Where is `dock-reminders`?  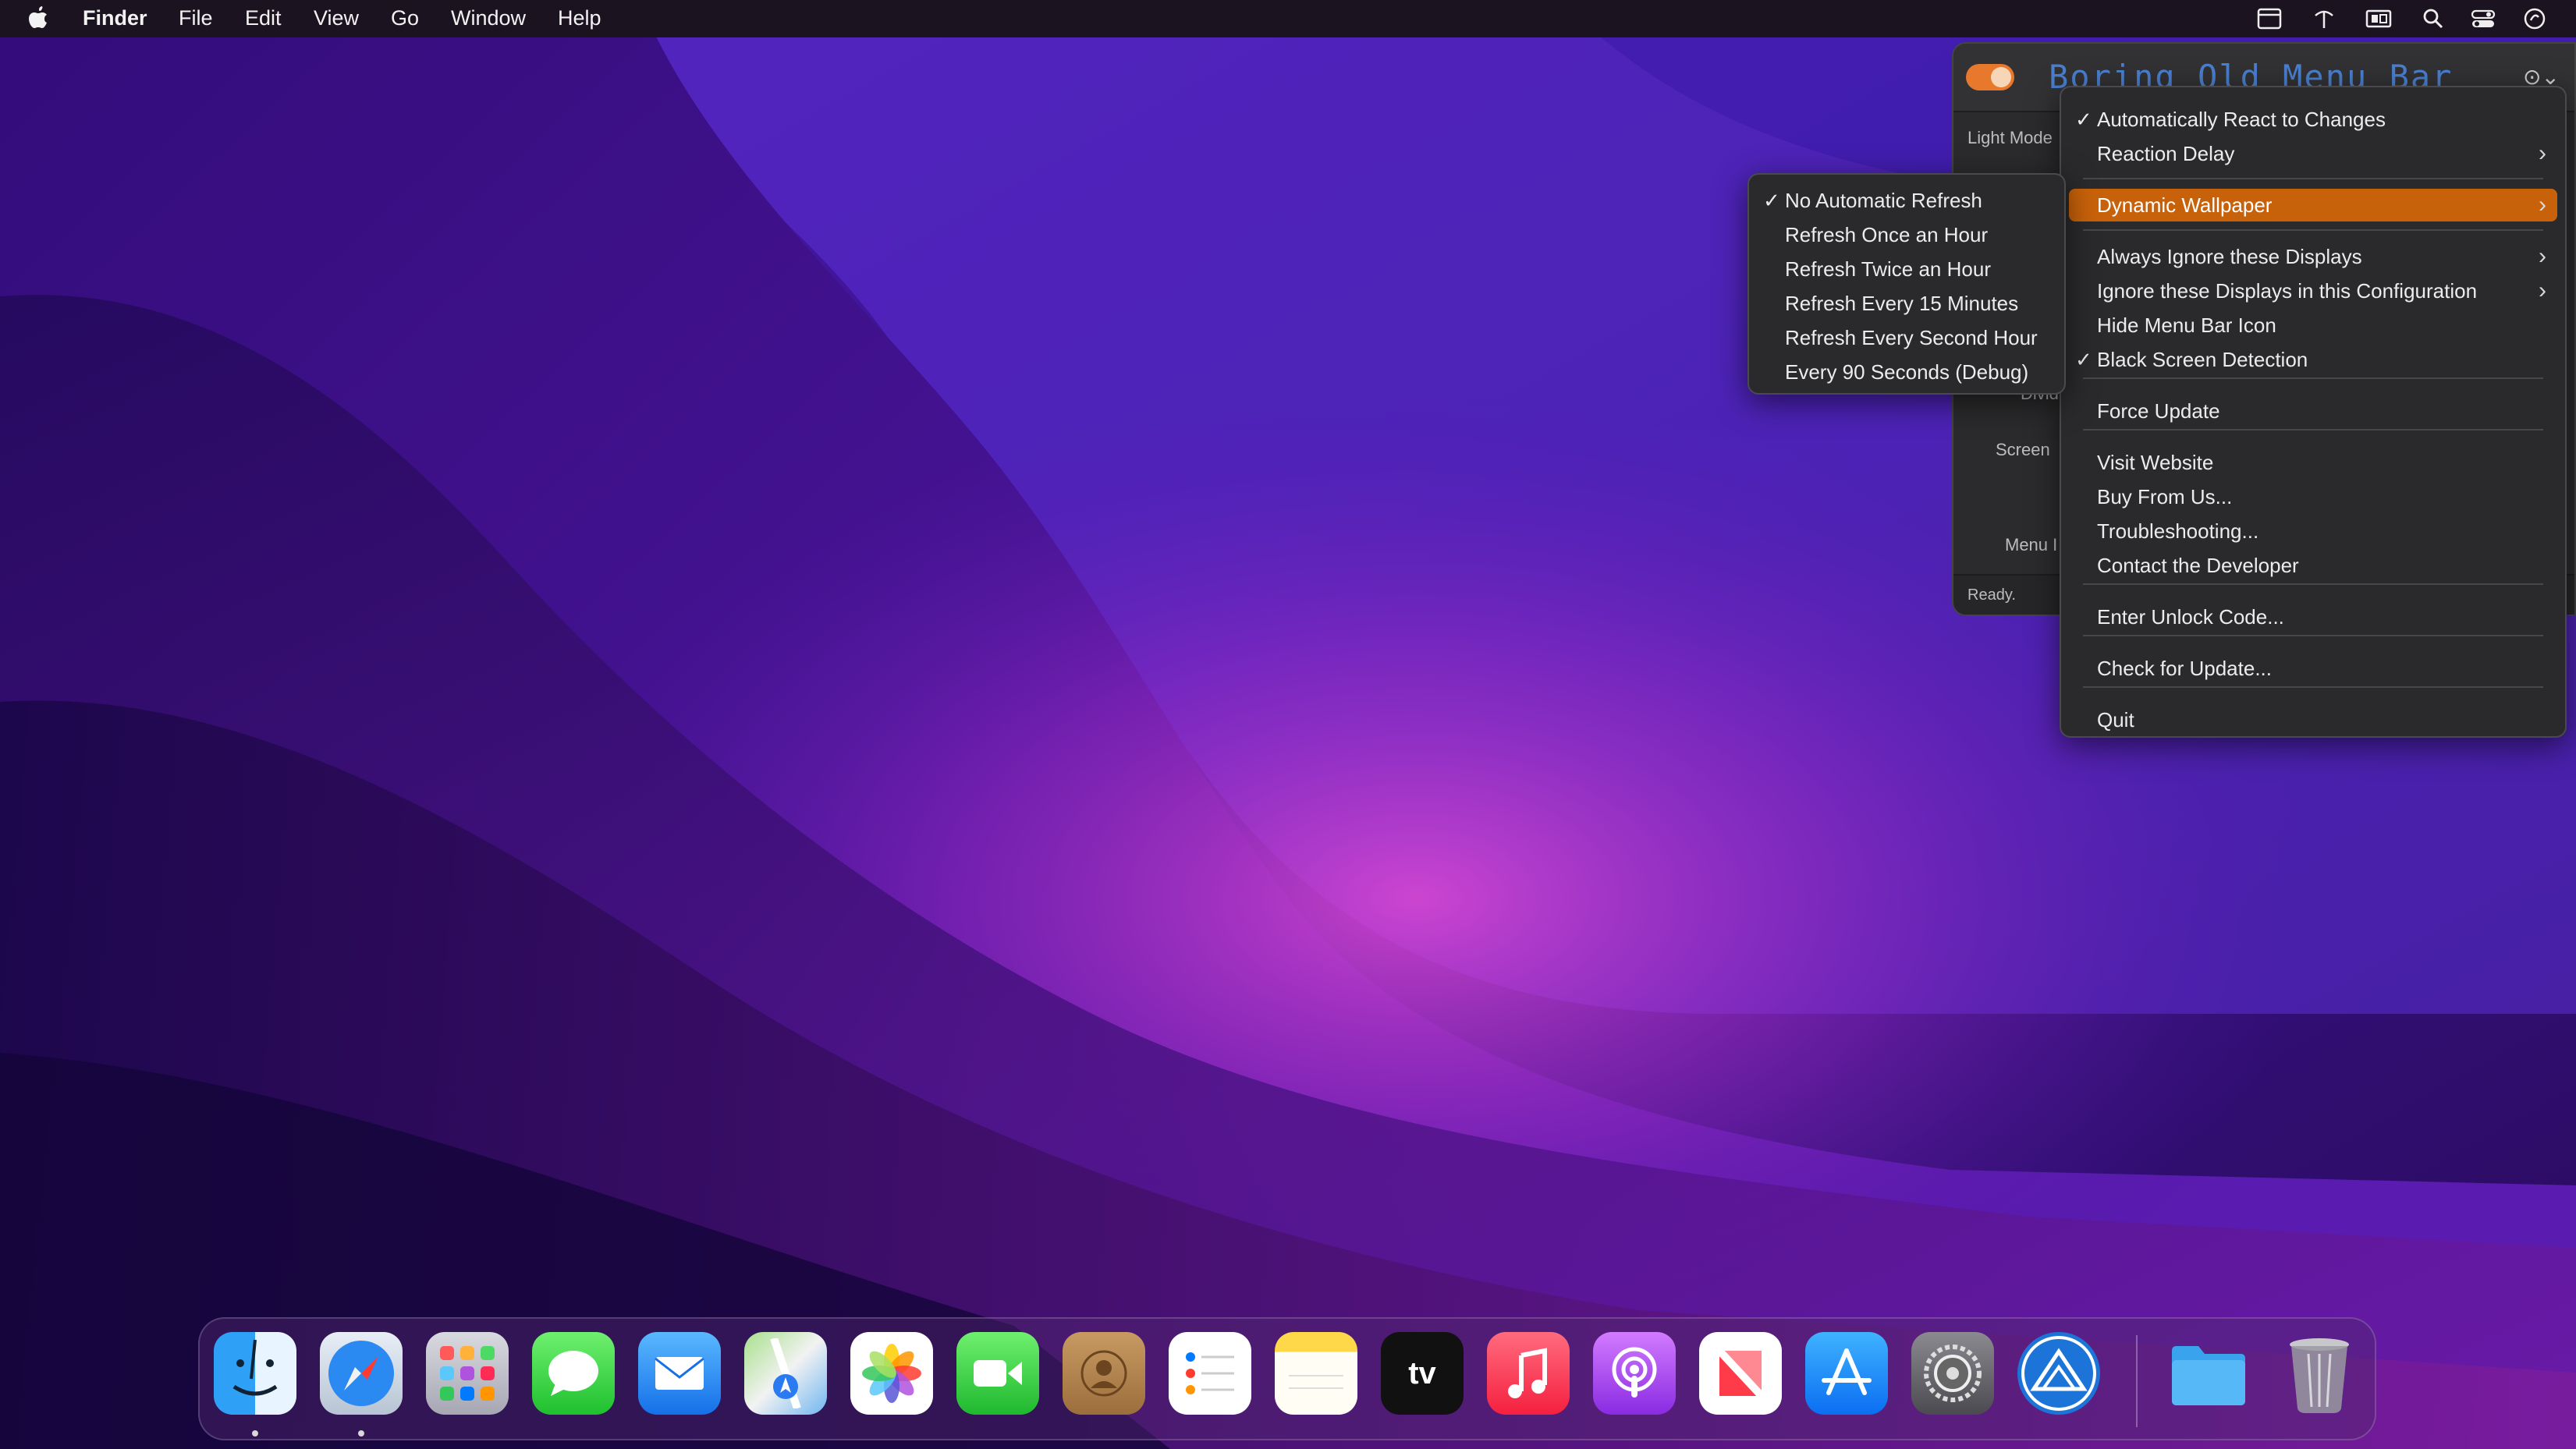
dock-reminders is located at coordinates (1210, 1373).